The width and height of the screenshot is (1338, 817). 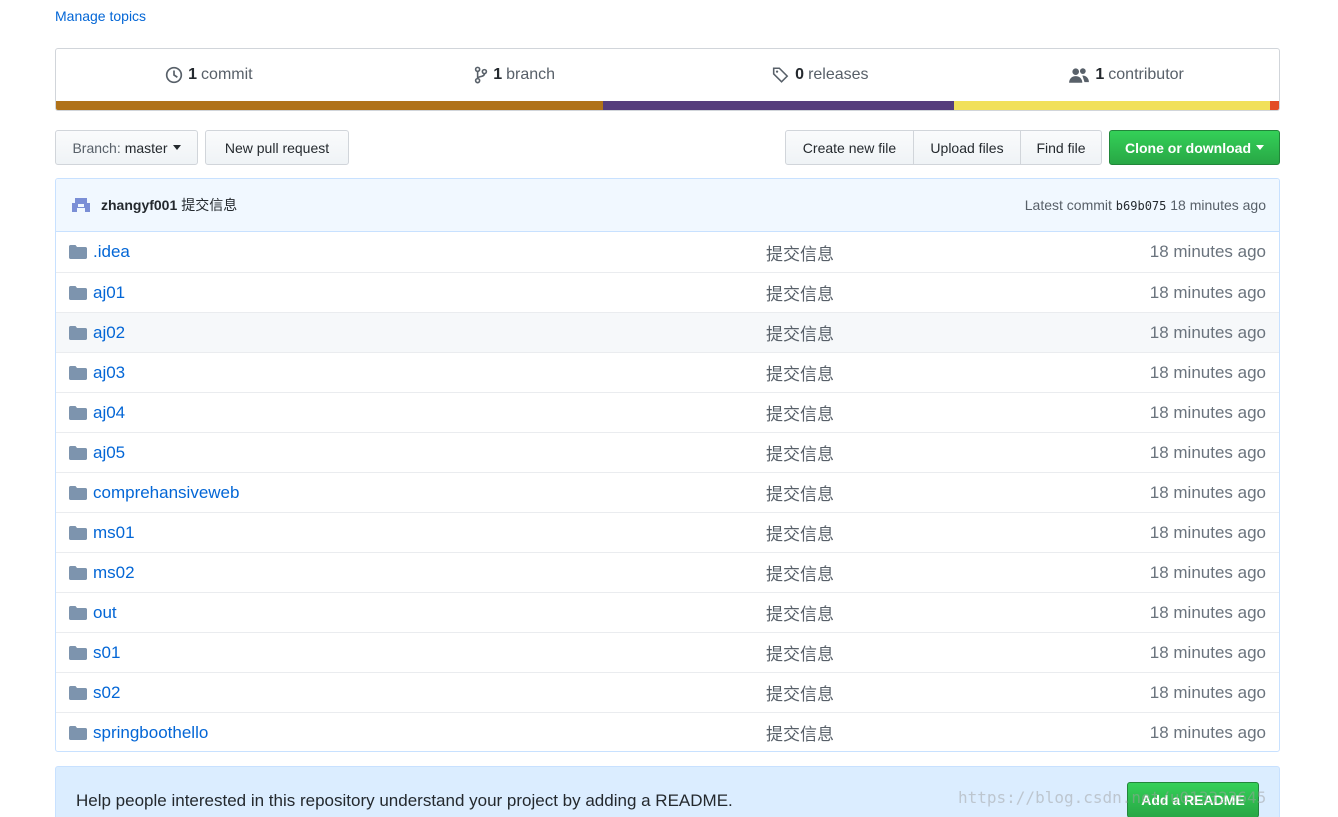 What do you see at coordinates (193, 74) in the screenshot?
I see `commits-number: 1` at bounding box center [193, 74].